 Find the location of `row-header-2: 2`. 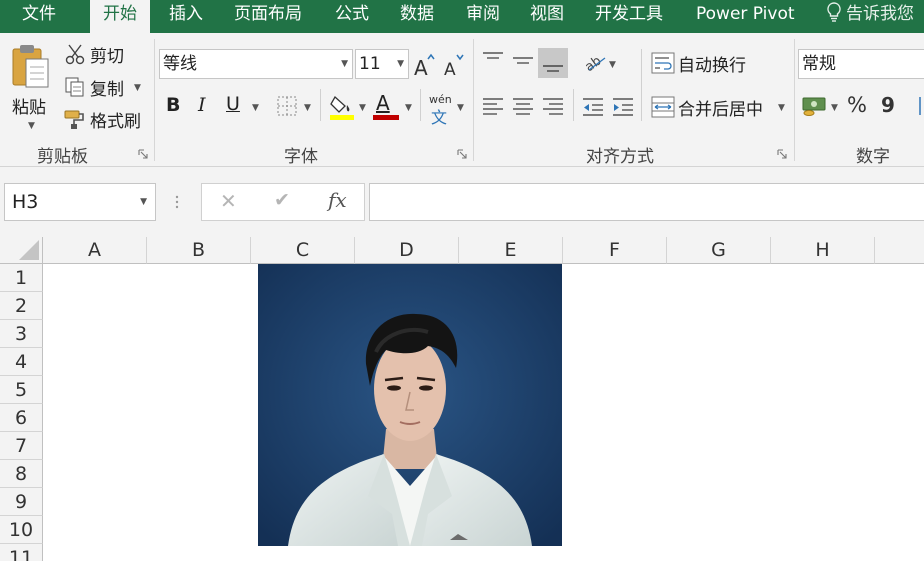

row-header-2: 2 is located at coordinates (21, 306).